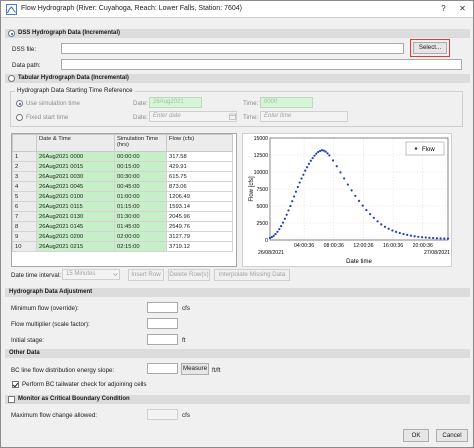 This screenshot has width=474, height=448. I want to click on fixed-date-input: Enter date, so click(193, 116).